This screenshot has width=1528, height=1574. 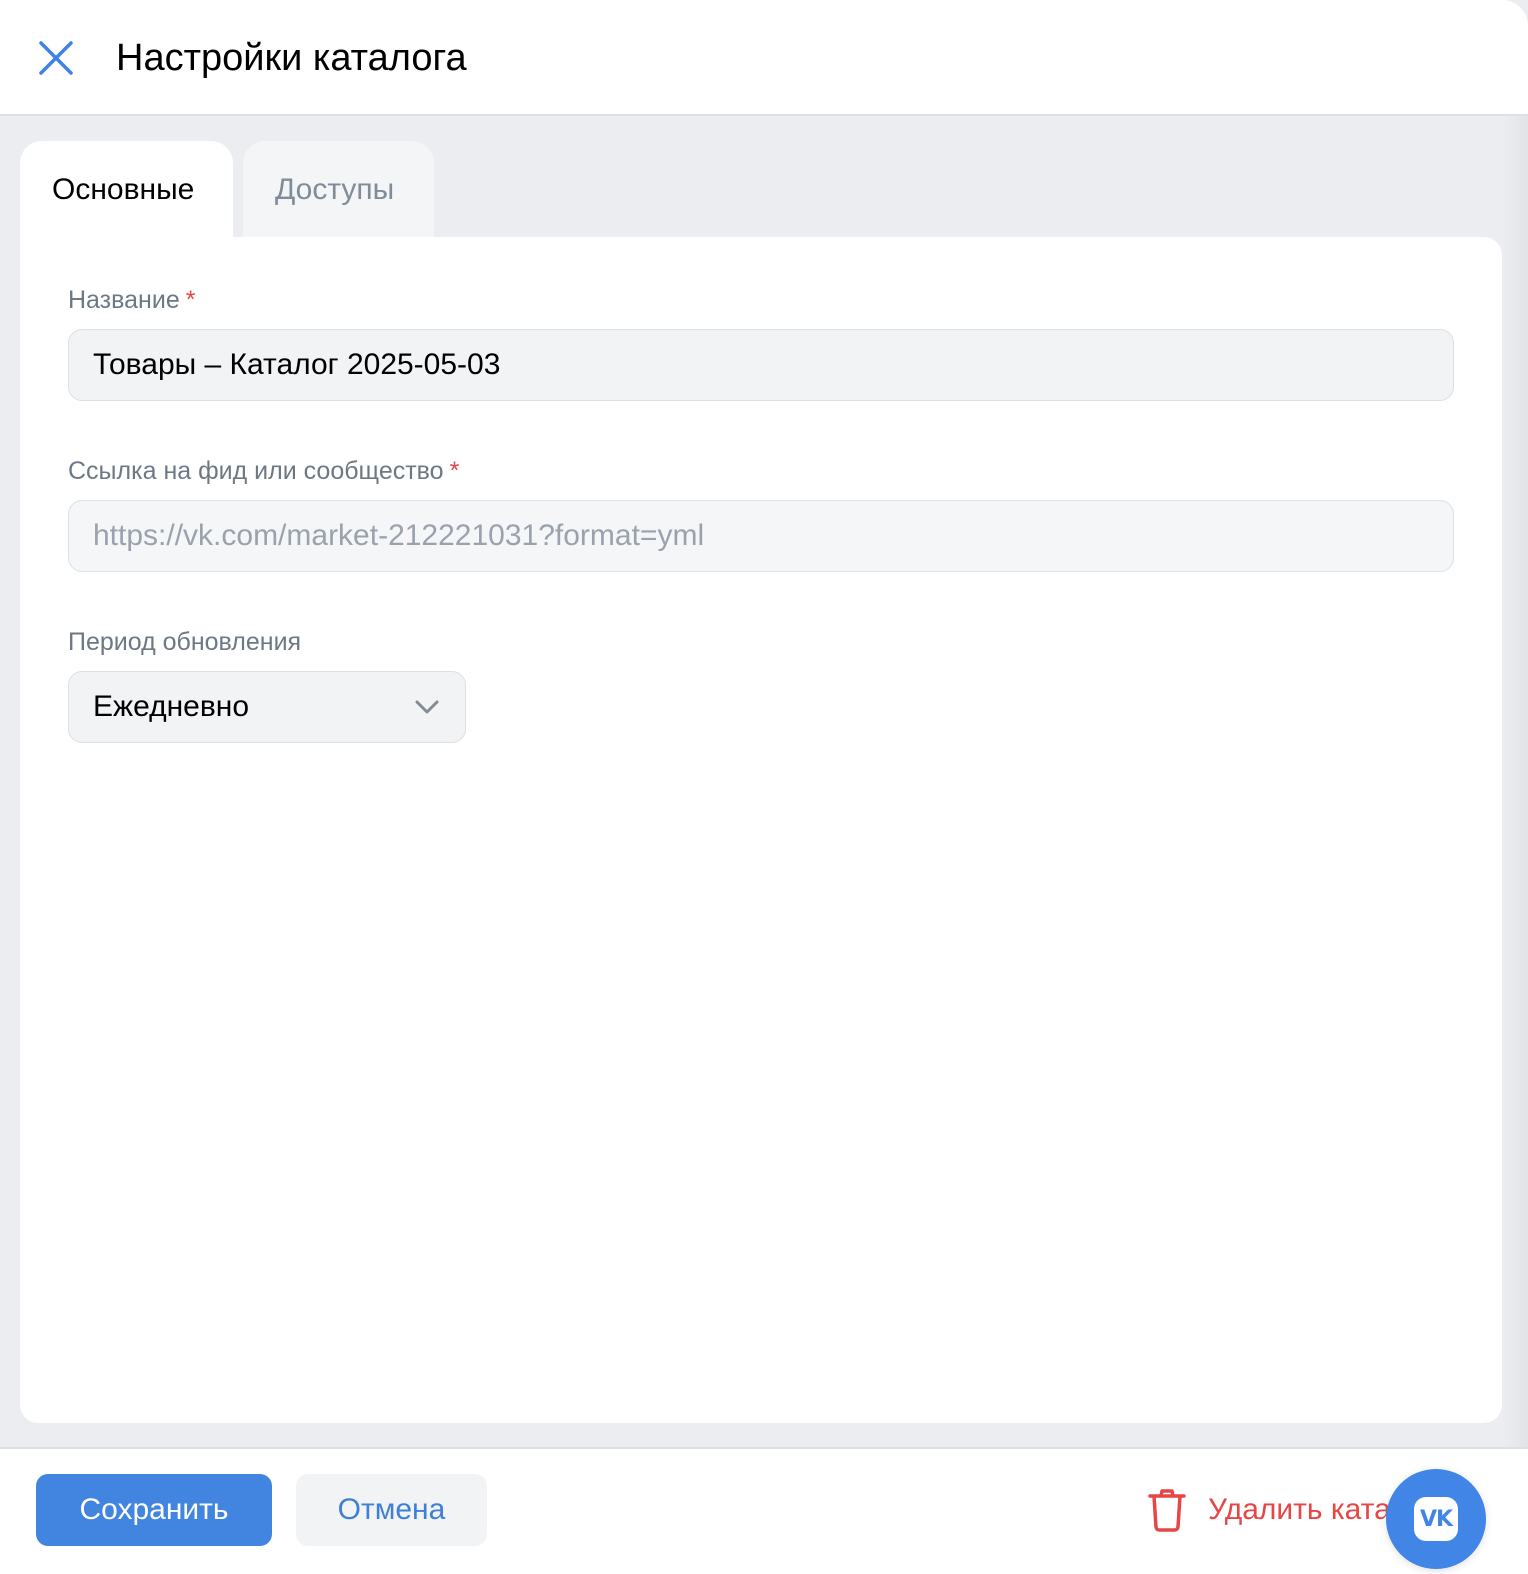 I want to click on vk-logo-icon: VK, so click(x=1436, y=1519).